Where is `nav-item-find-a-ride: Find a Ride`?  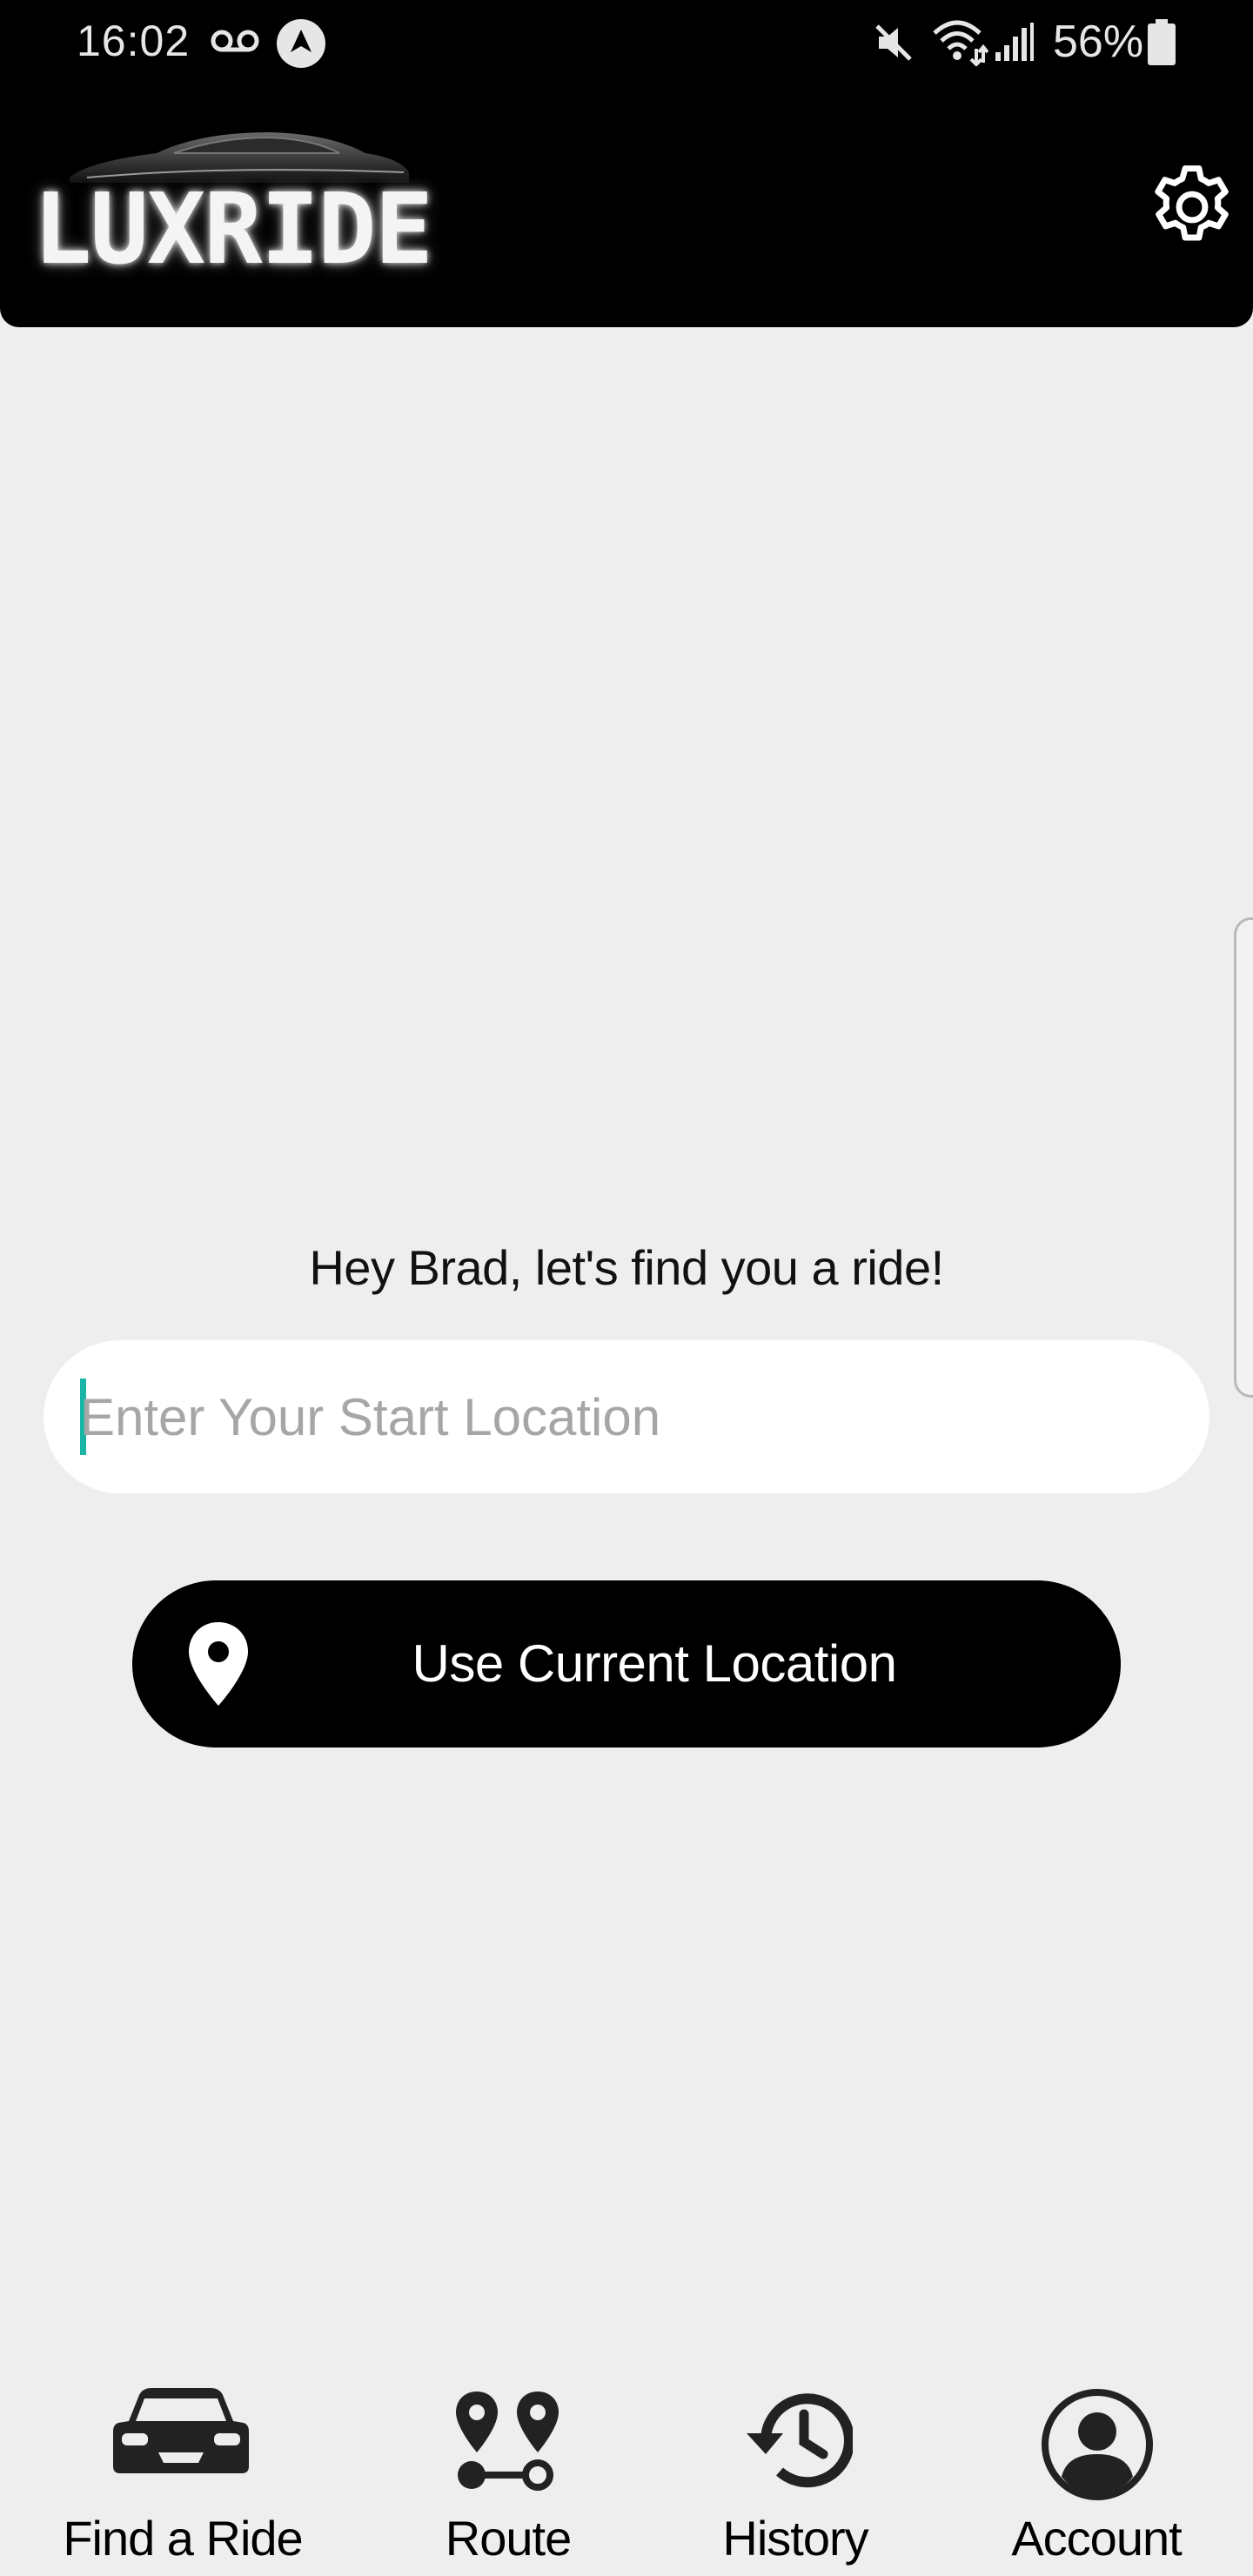
nav-item-find-a-ride: Find a Ride is located at coordinates (183, 2471).